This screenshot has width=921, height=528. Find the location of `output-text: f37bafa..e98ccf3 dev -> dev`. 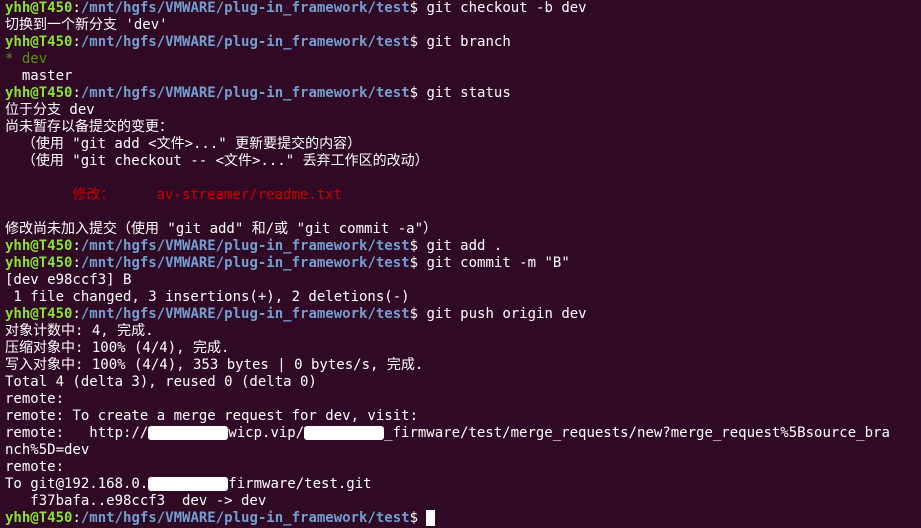

output-text: f37bafa..e98ccf3 dev -> dev is located at coordinates (136, 501).